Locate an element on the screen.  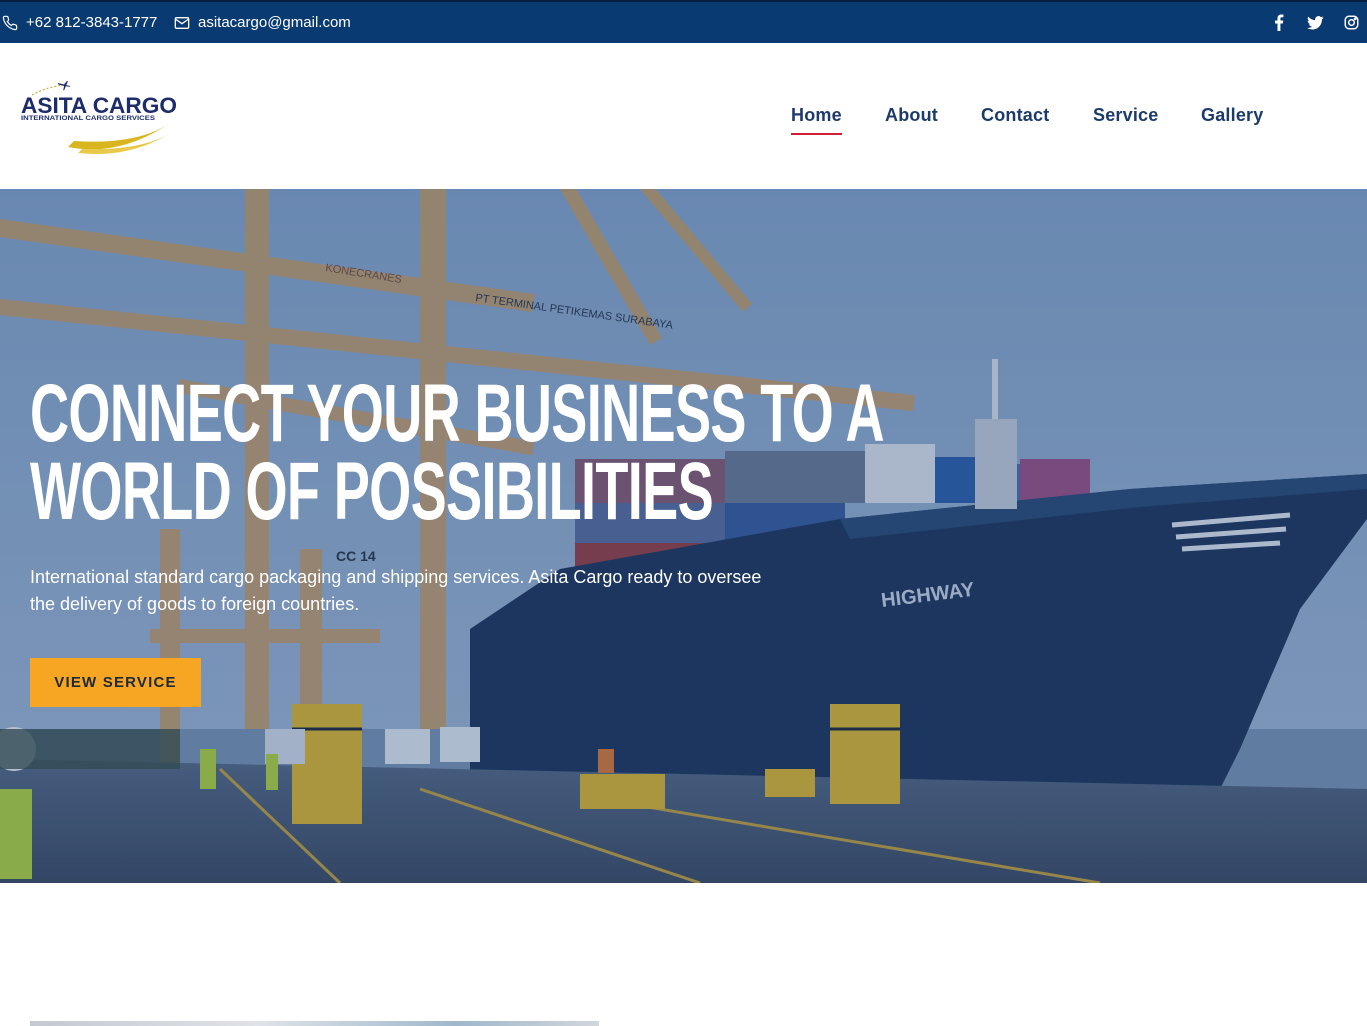
social-links is located at coordinates (1315, 22).